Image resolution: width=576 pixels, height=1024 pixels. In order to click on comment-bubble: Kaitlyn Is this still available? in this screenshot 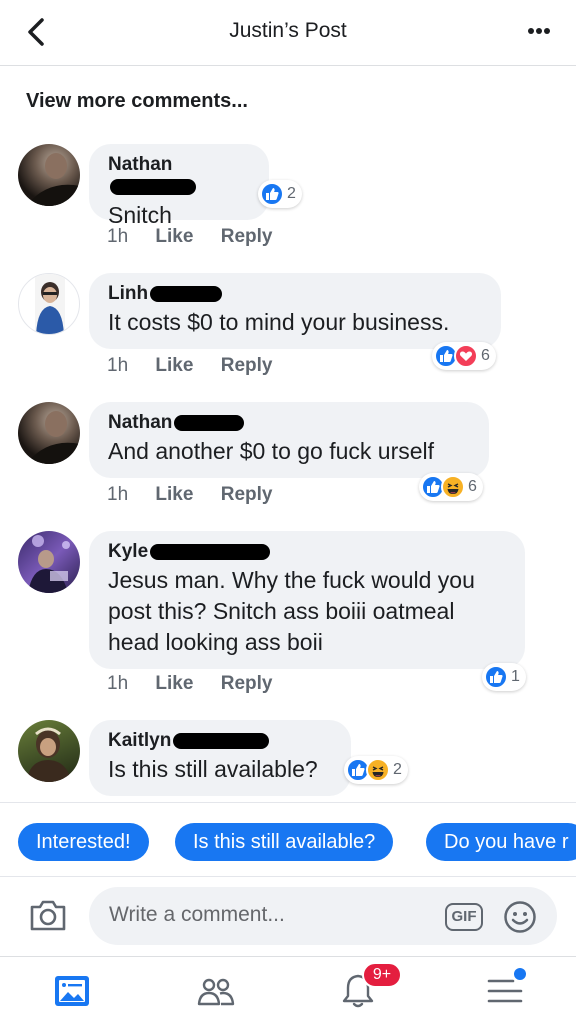, I will do `click(220, 758)`.